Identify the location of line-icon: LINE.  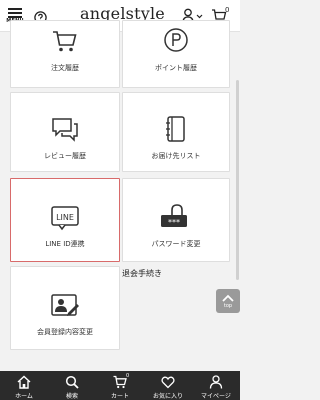
(65, 218).